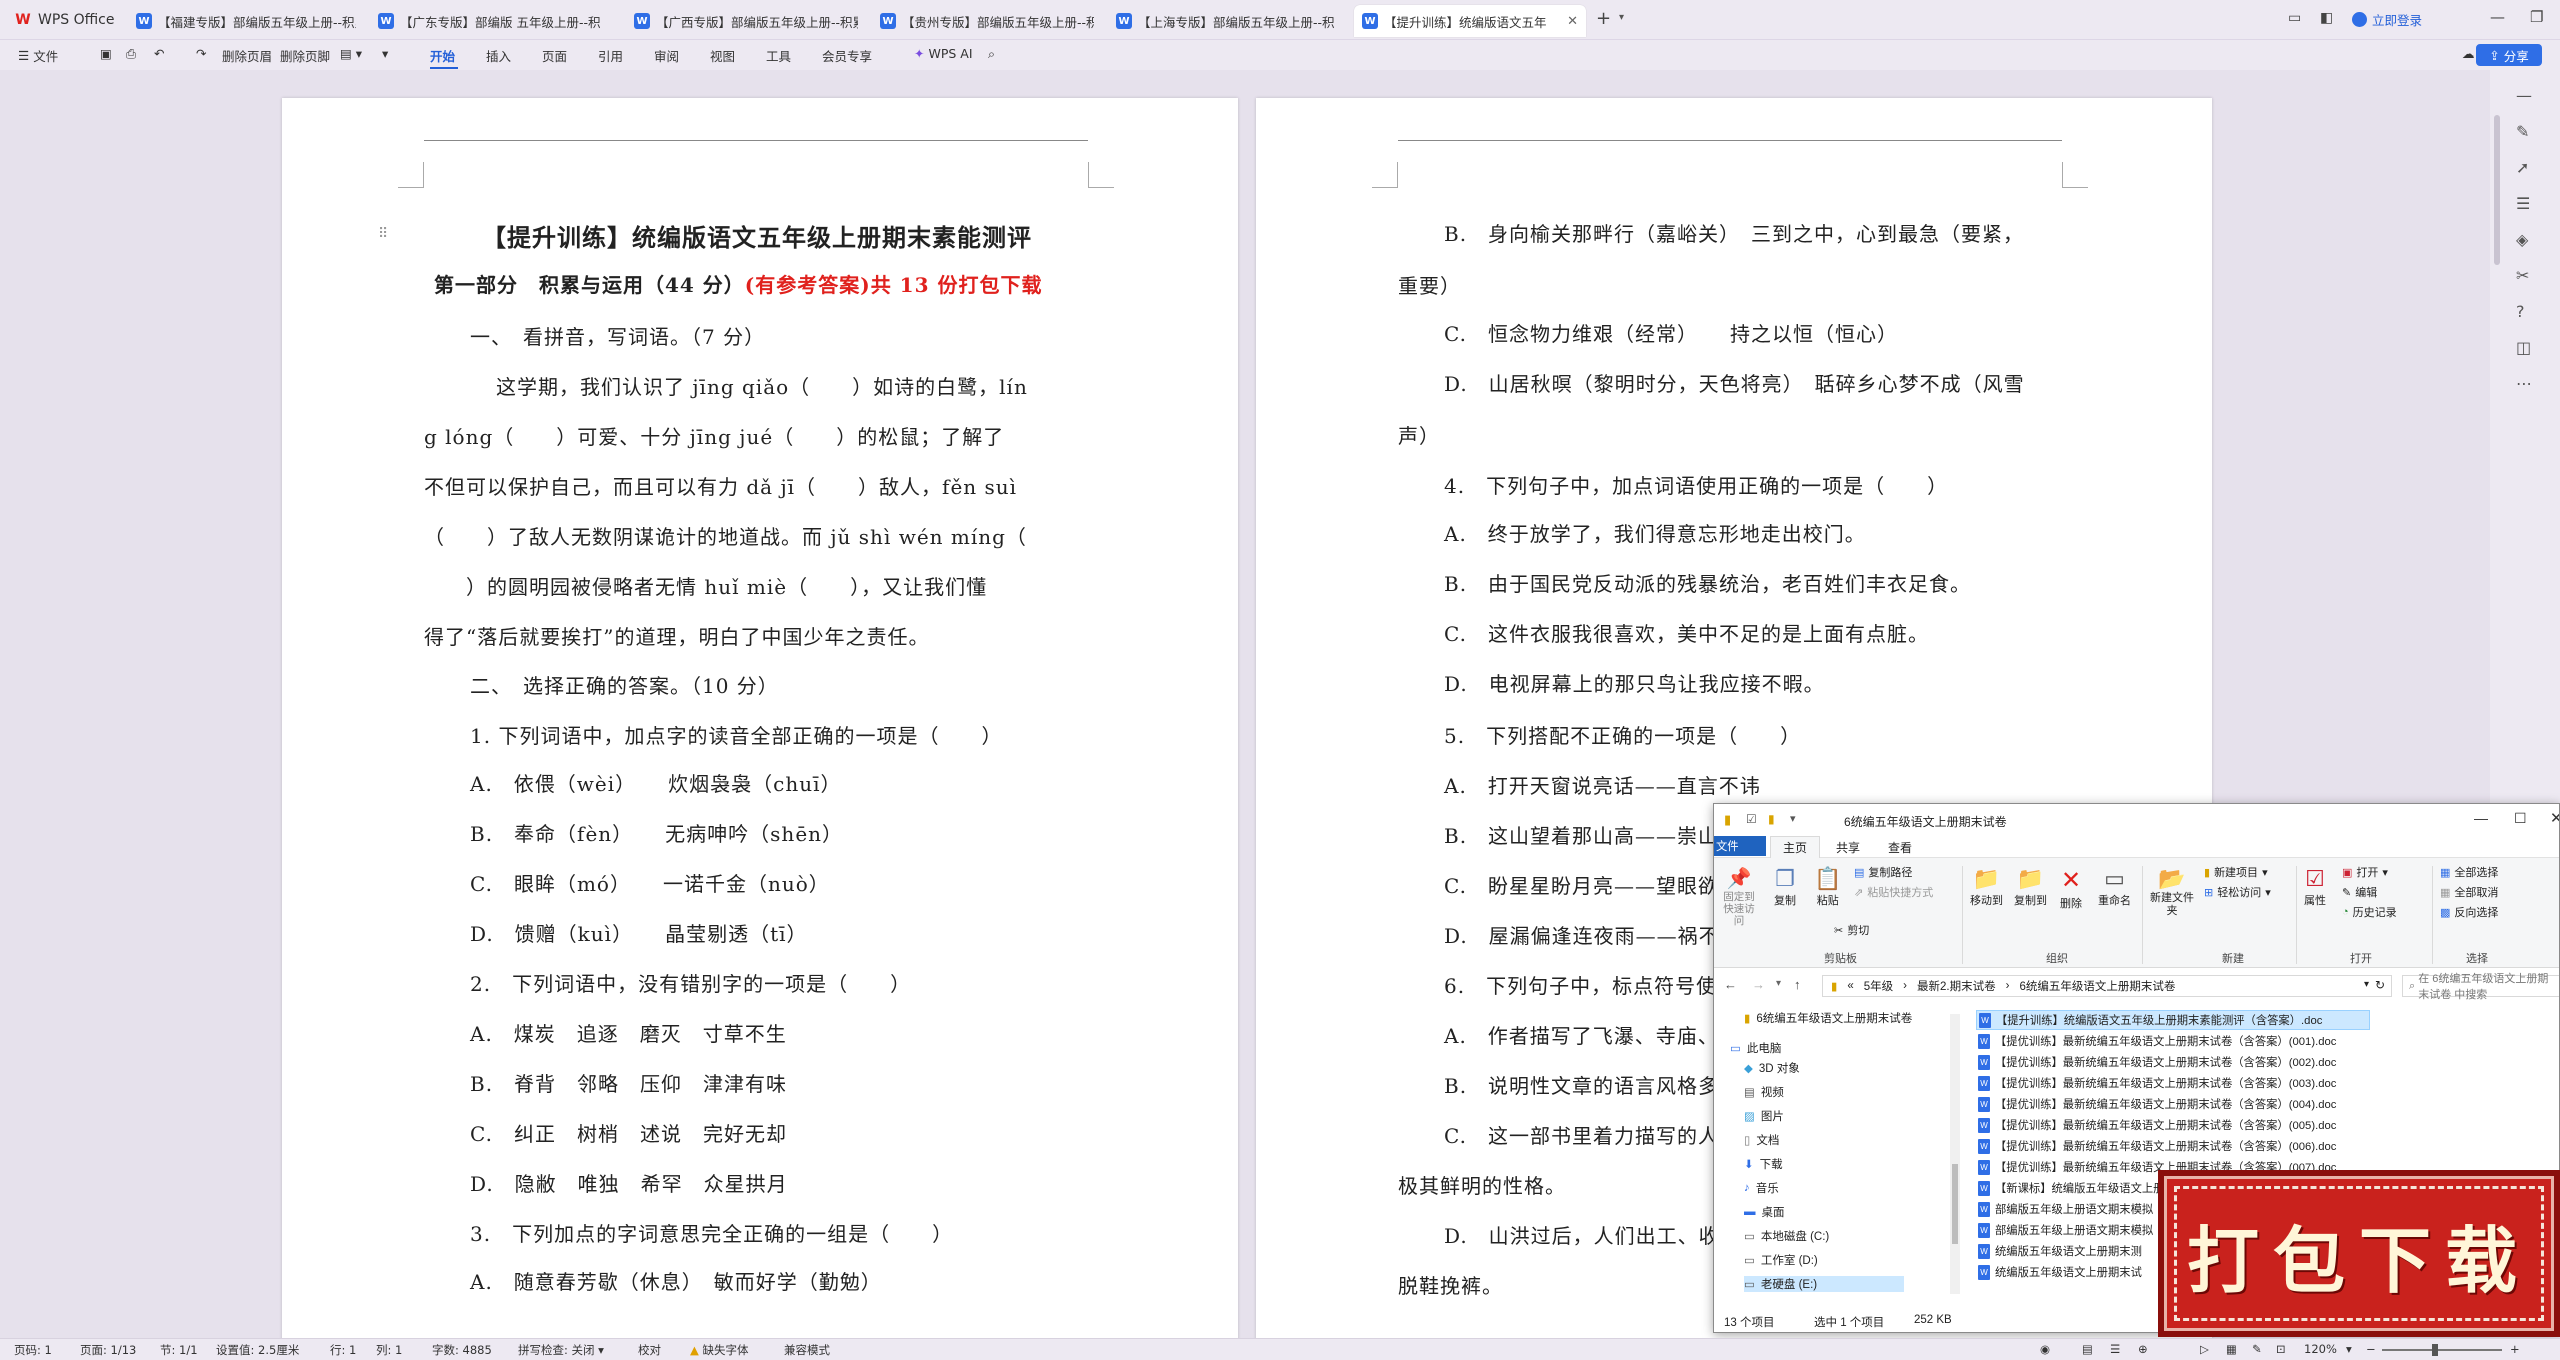  I want to click on maximize-icon: ☐, so click(2520, 818).